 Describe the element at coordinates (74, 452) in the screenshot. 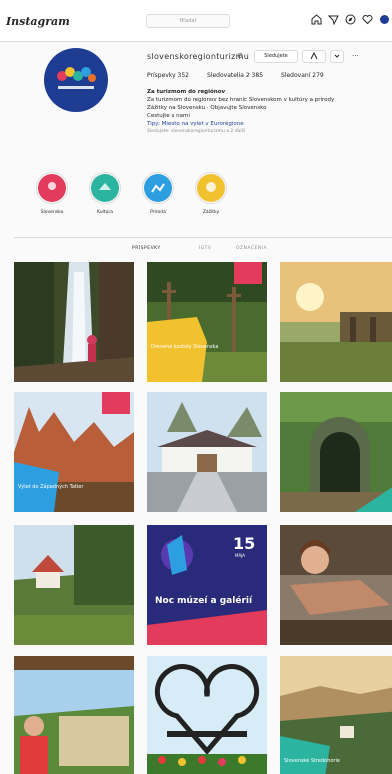

I see `post-thumbnail: Výlet do Západných Tatier` at that location.